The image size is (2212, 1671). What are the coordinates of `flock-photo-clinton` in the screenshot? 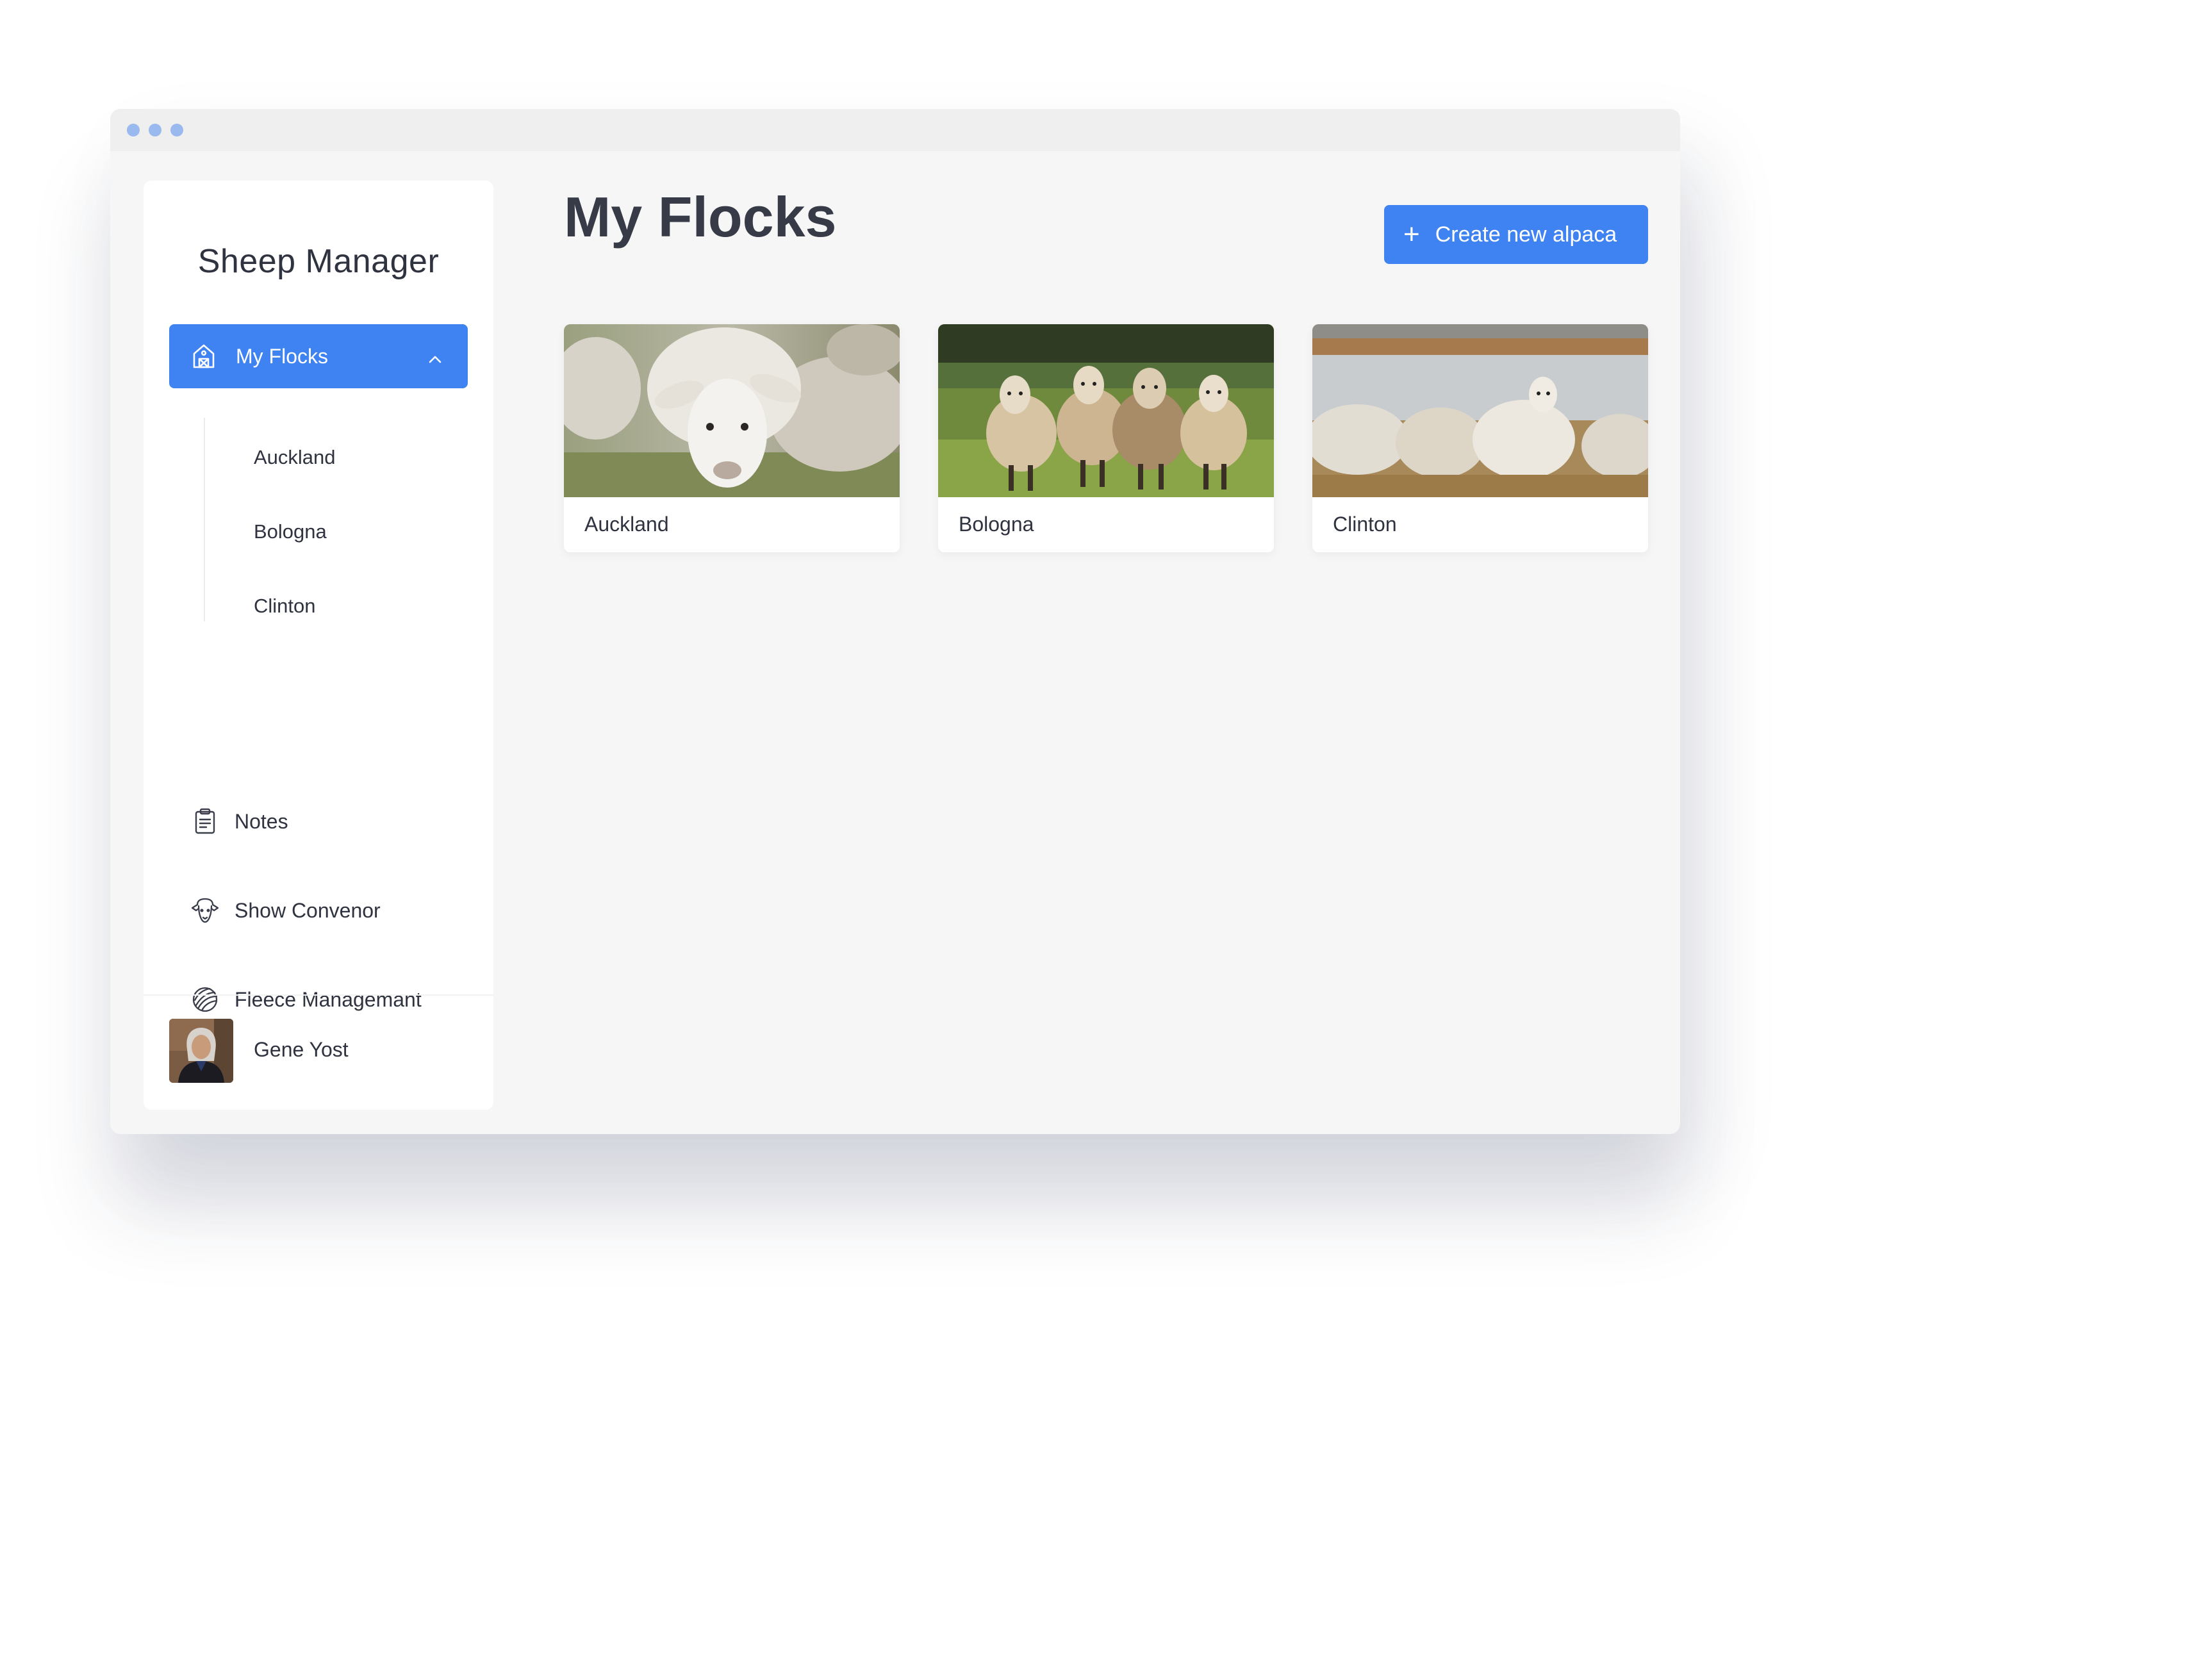 It's located at (1480, 410).